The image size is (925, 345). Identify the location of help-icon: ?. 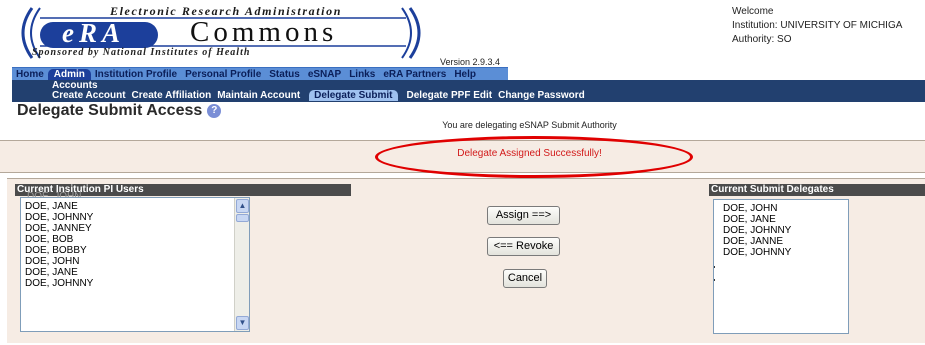
(214, 111).